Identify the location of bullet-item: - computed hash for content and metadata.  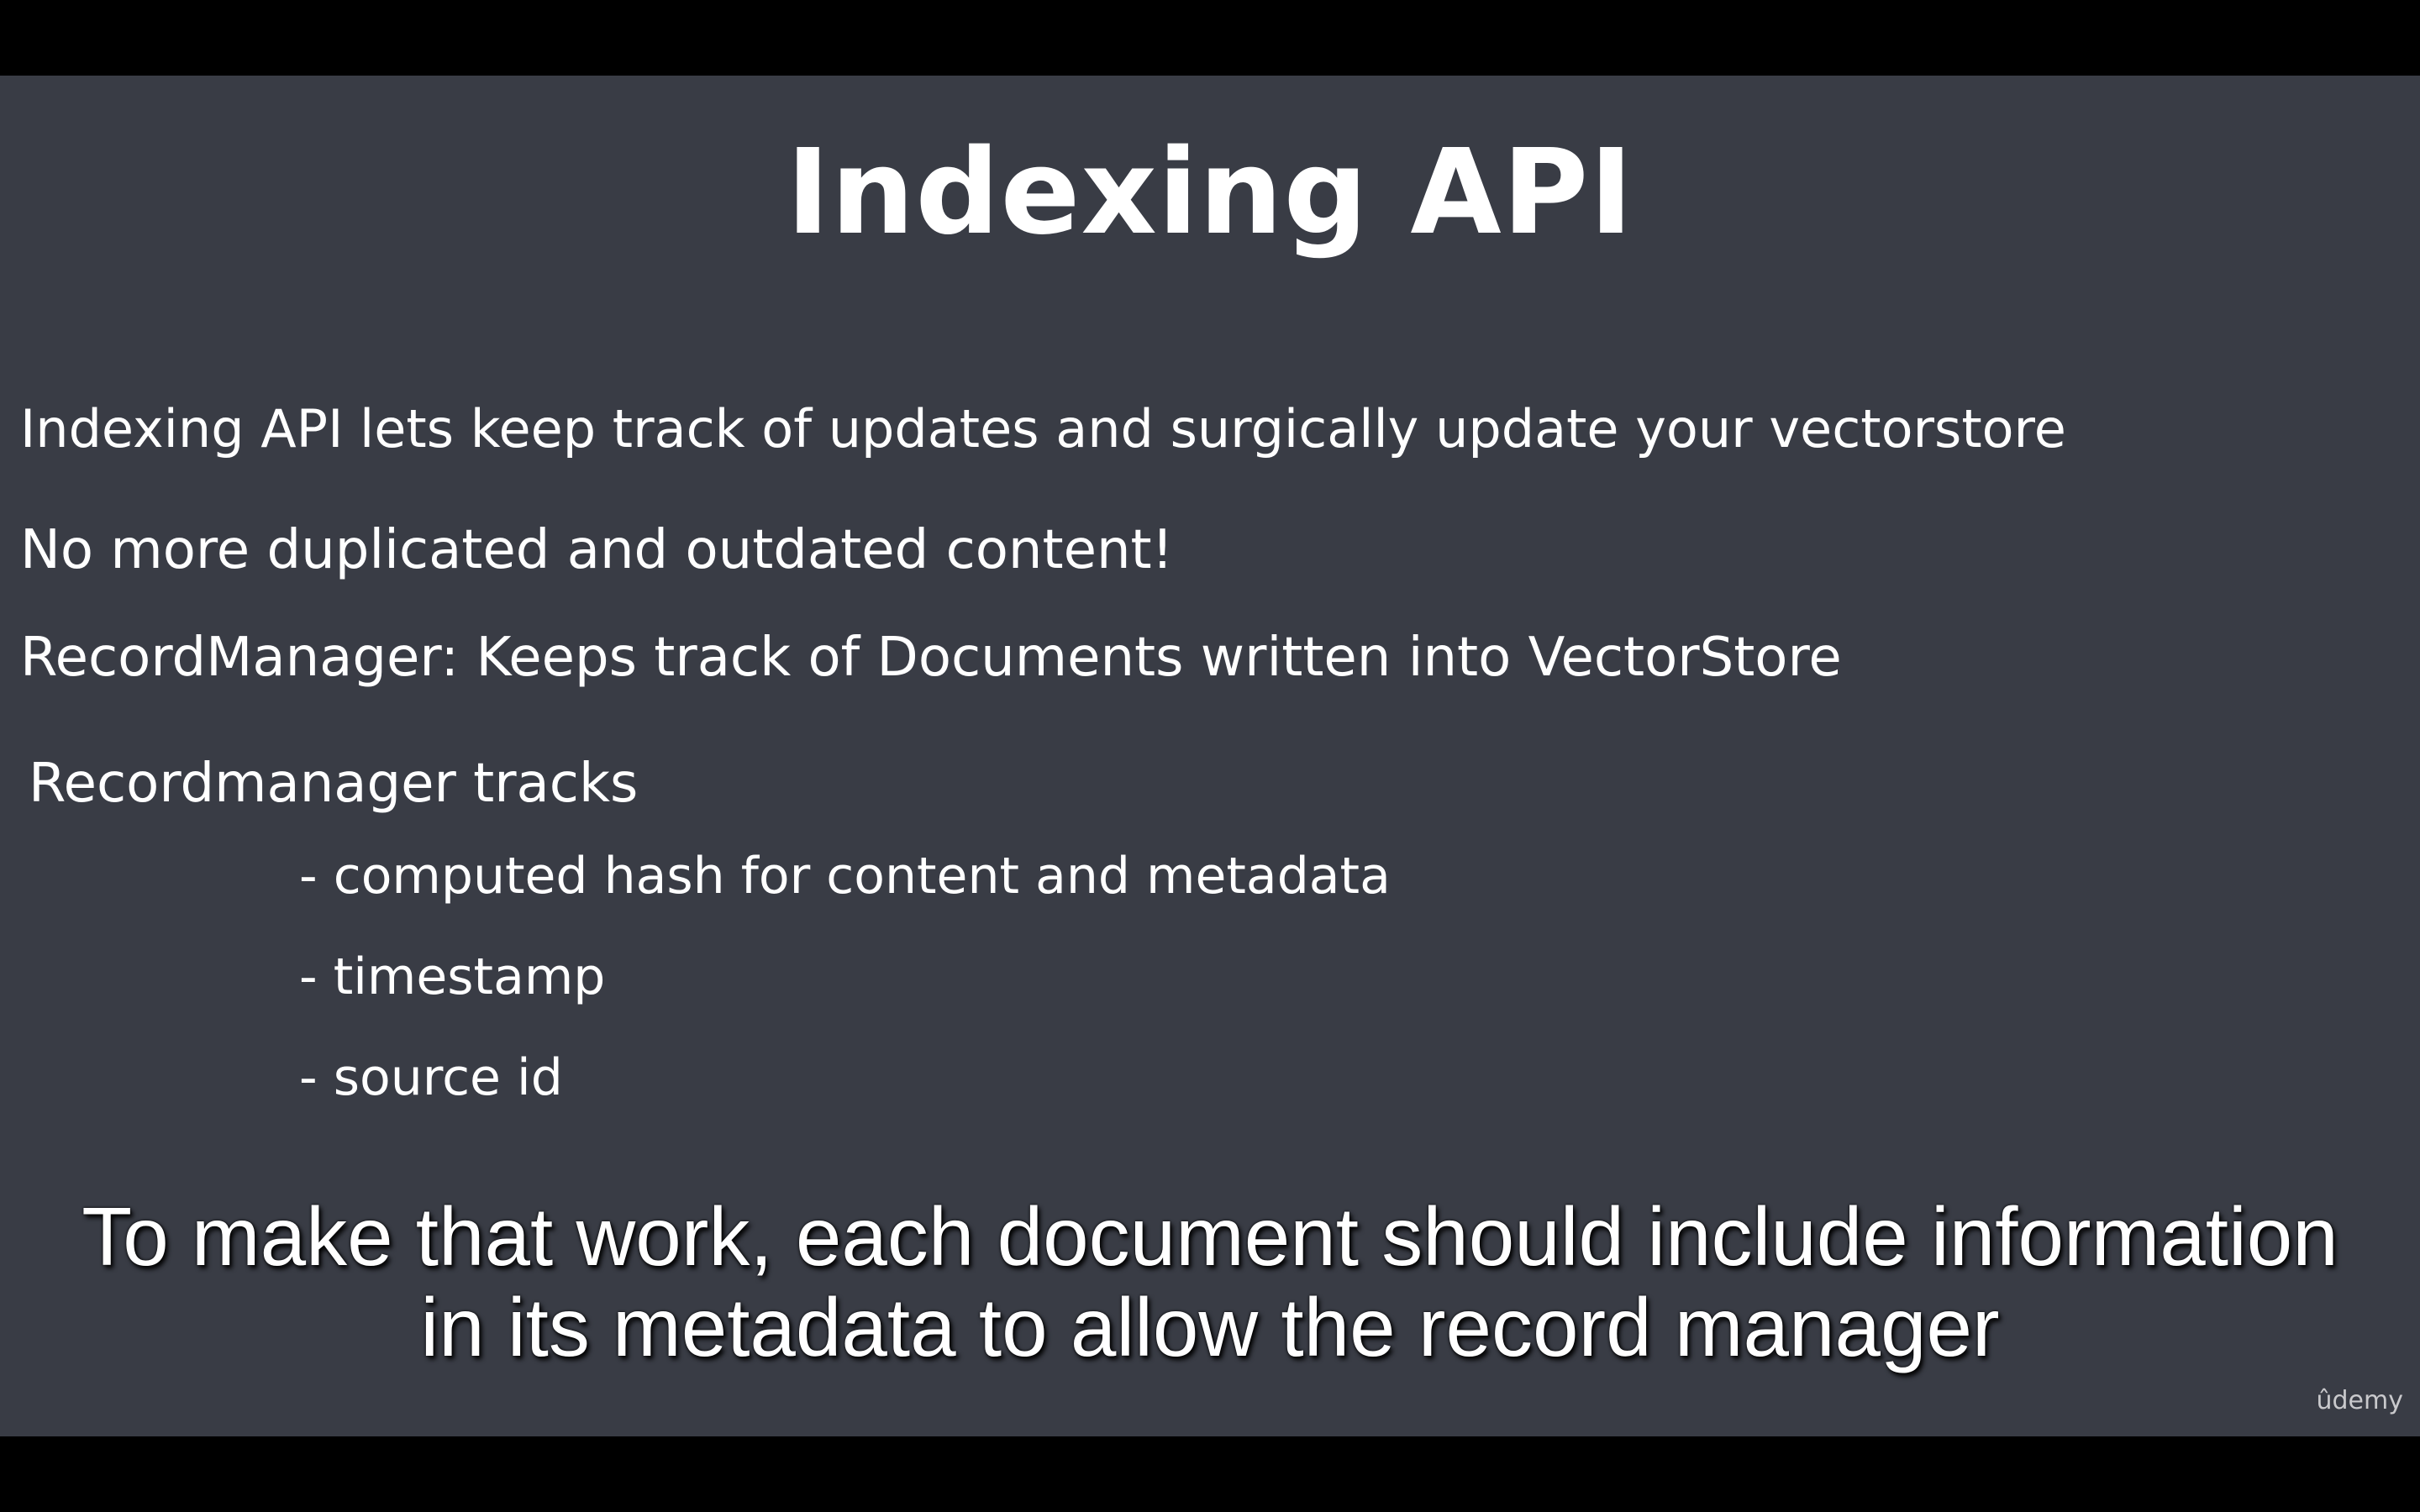
(845, 876).